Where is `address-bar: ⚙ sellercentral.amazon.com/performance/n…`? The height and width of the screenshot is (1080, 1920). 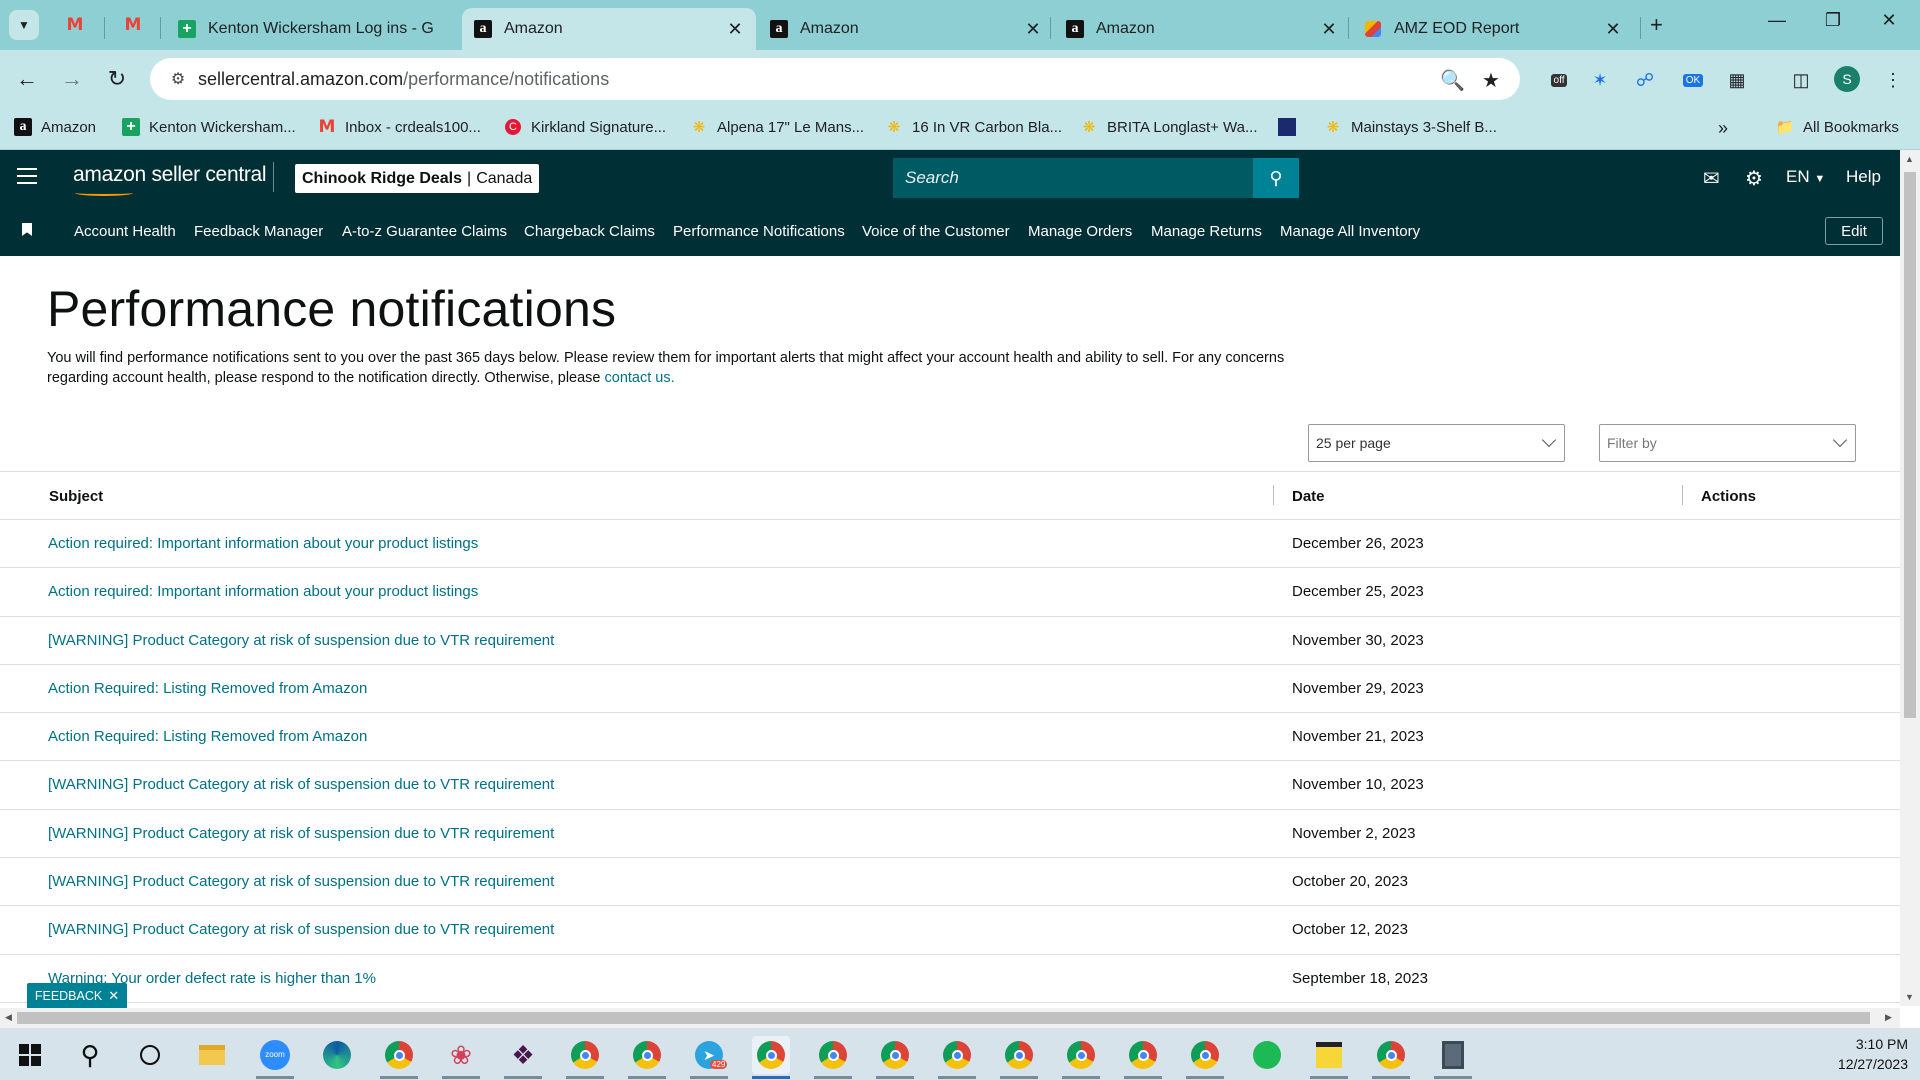 address-bar: ⚙ sellercentral.amazon.com/performance/n… is located at coordinates (835, 79).